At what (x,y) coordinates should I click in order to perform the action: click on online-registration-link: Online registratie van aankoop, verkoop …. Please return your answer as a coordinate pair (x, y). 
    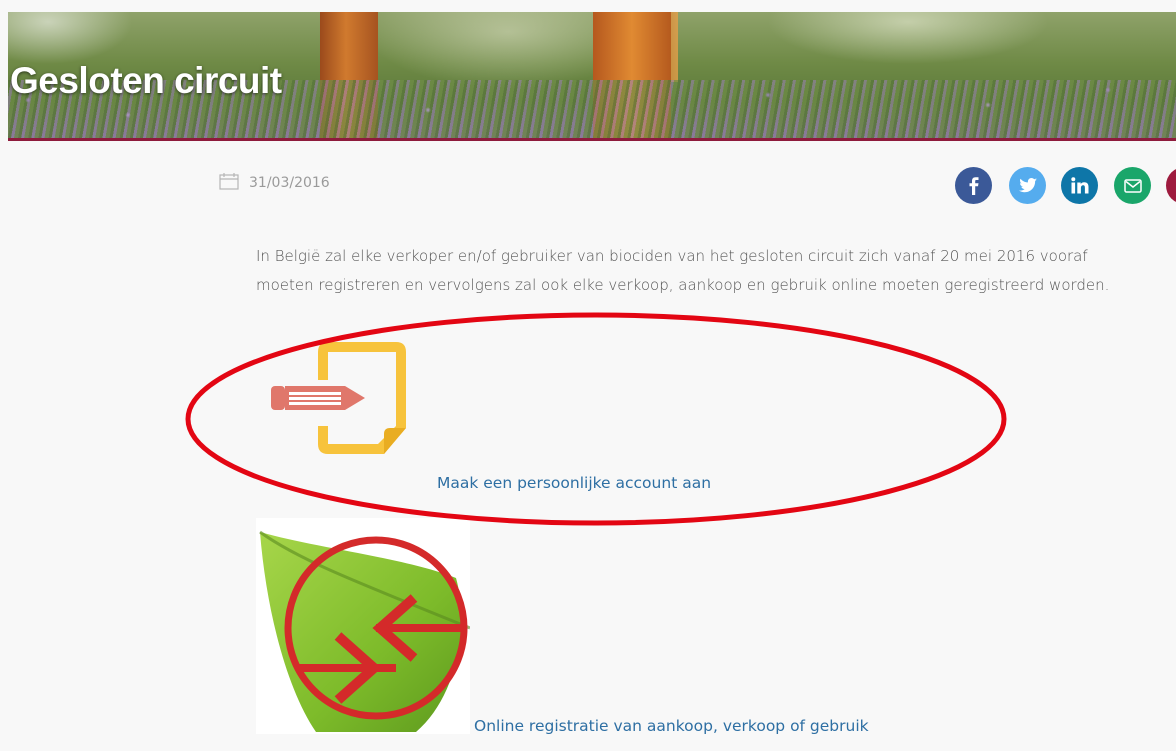
    Looking at the image, I should click on (671, 726).